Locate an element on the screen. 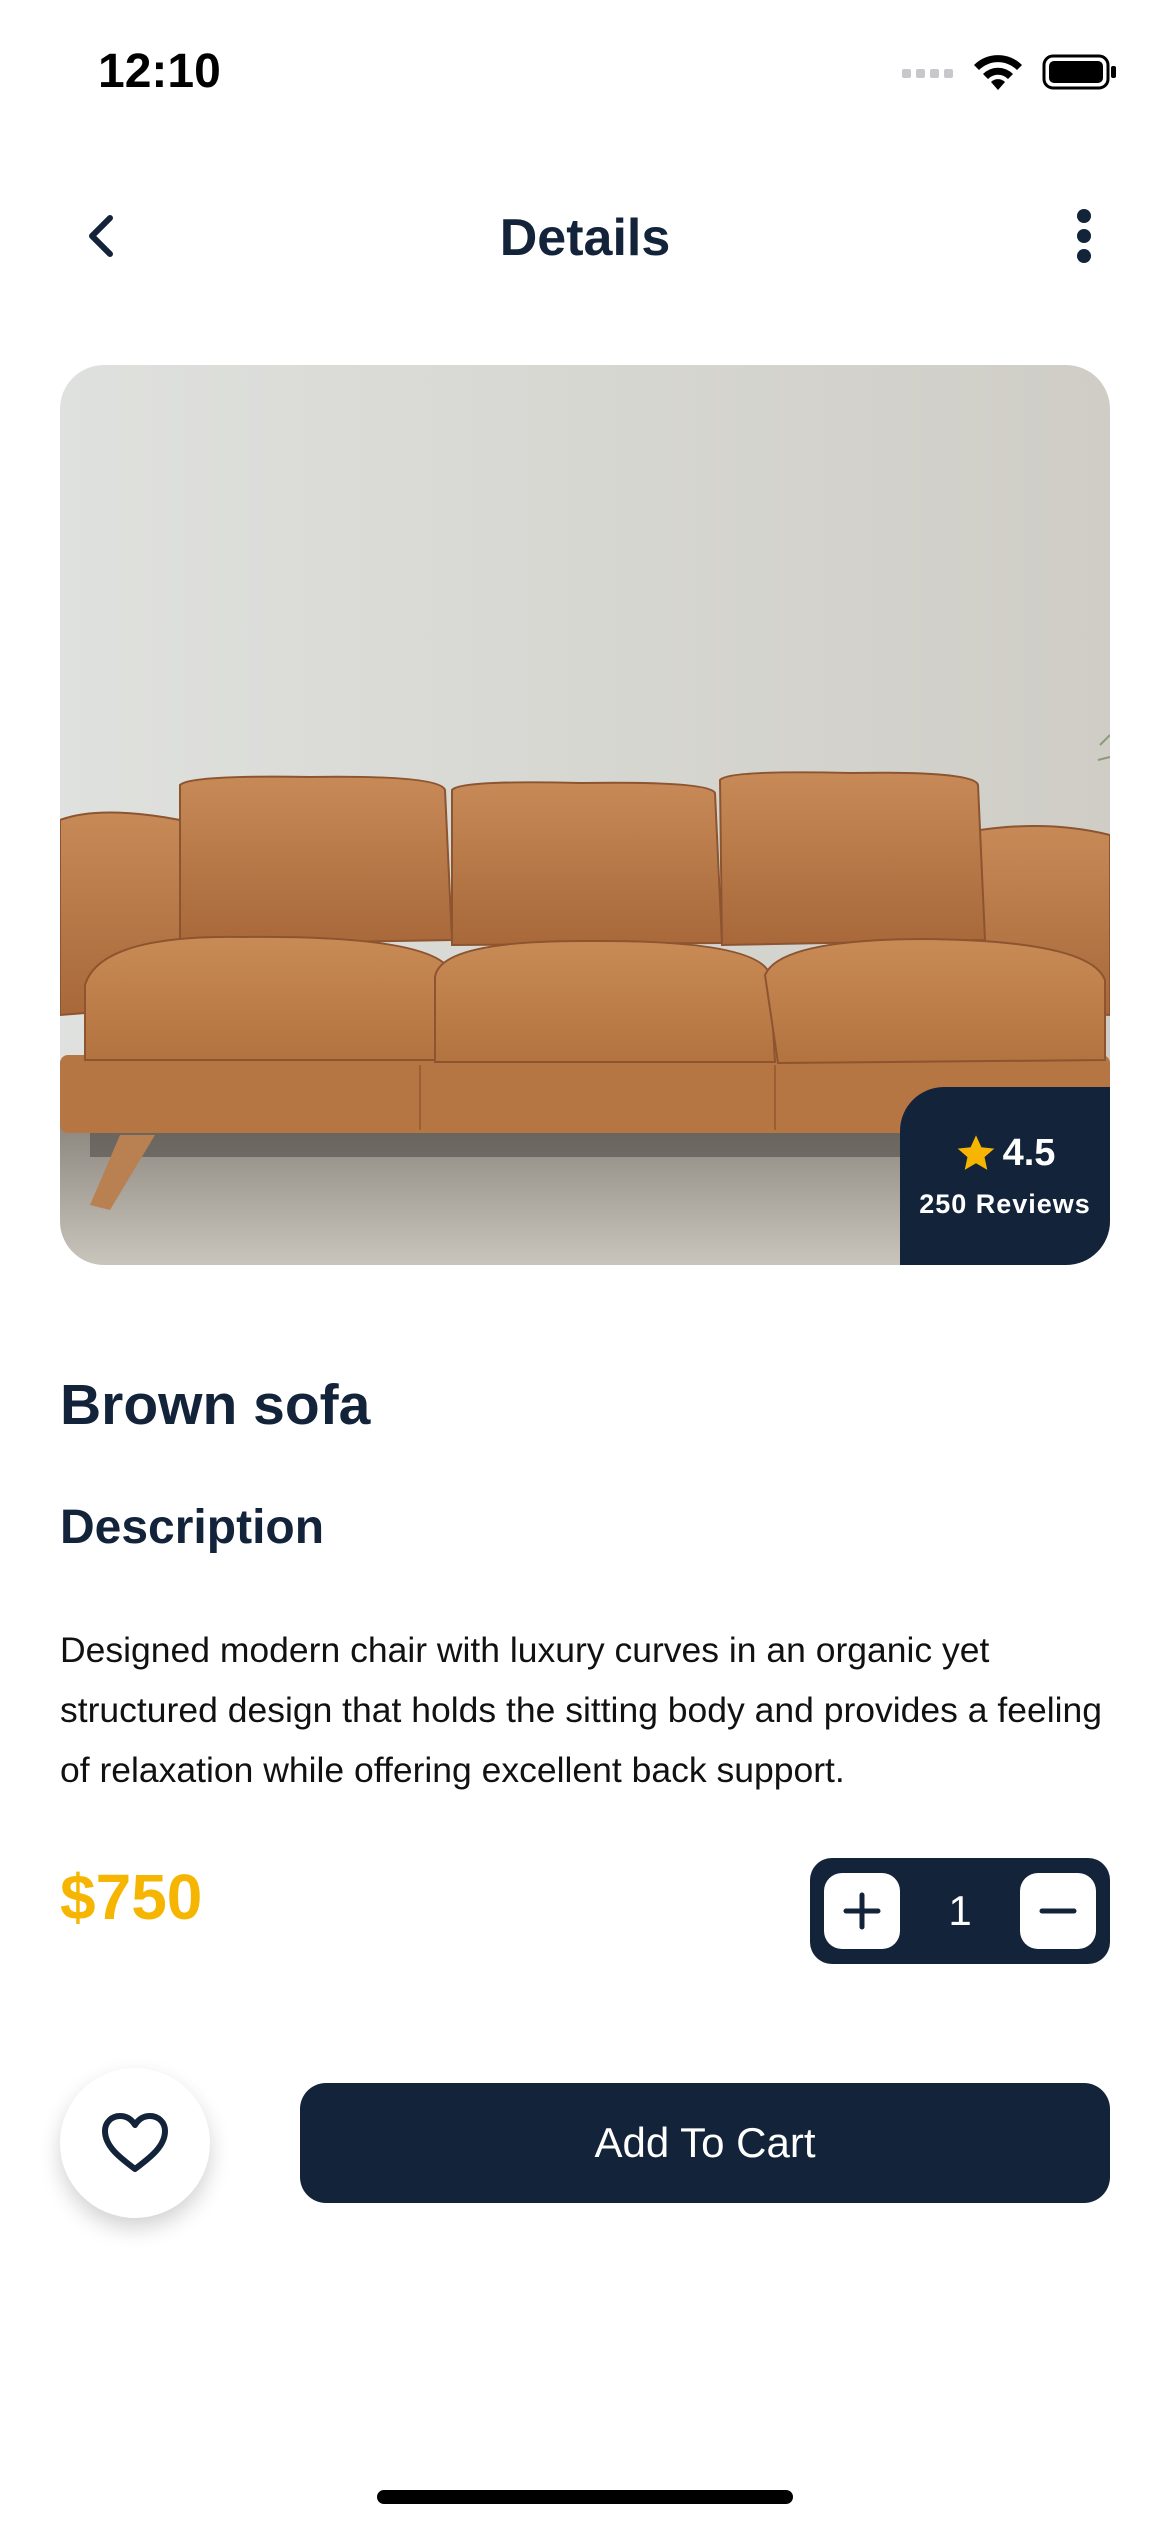  status-icons is located at coordinates (1010, 74).